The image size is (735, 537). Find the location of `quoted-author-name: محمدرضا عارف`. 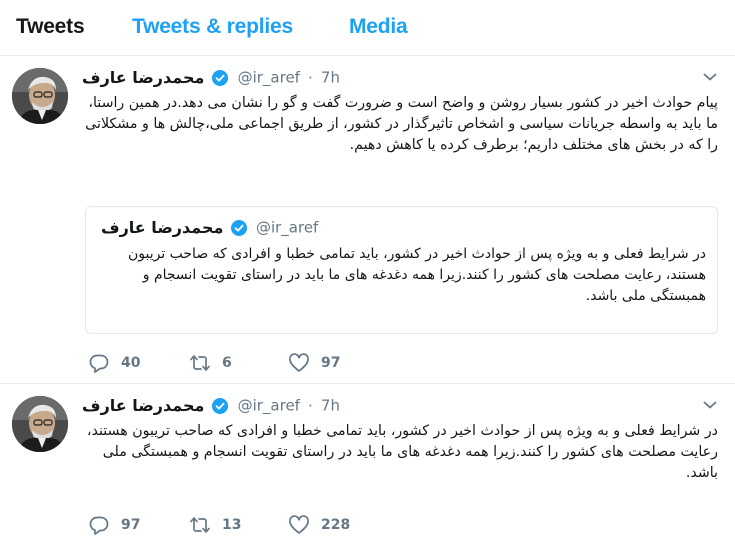

quoted-author-name: محمدرضا عارف is located at coordinates (162, 227).